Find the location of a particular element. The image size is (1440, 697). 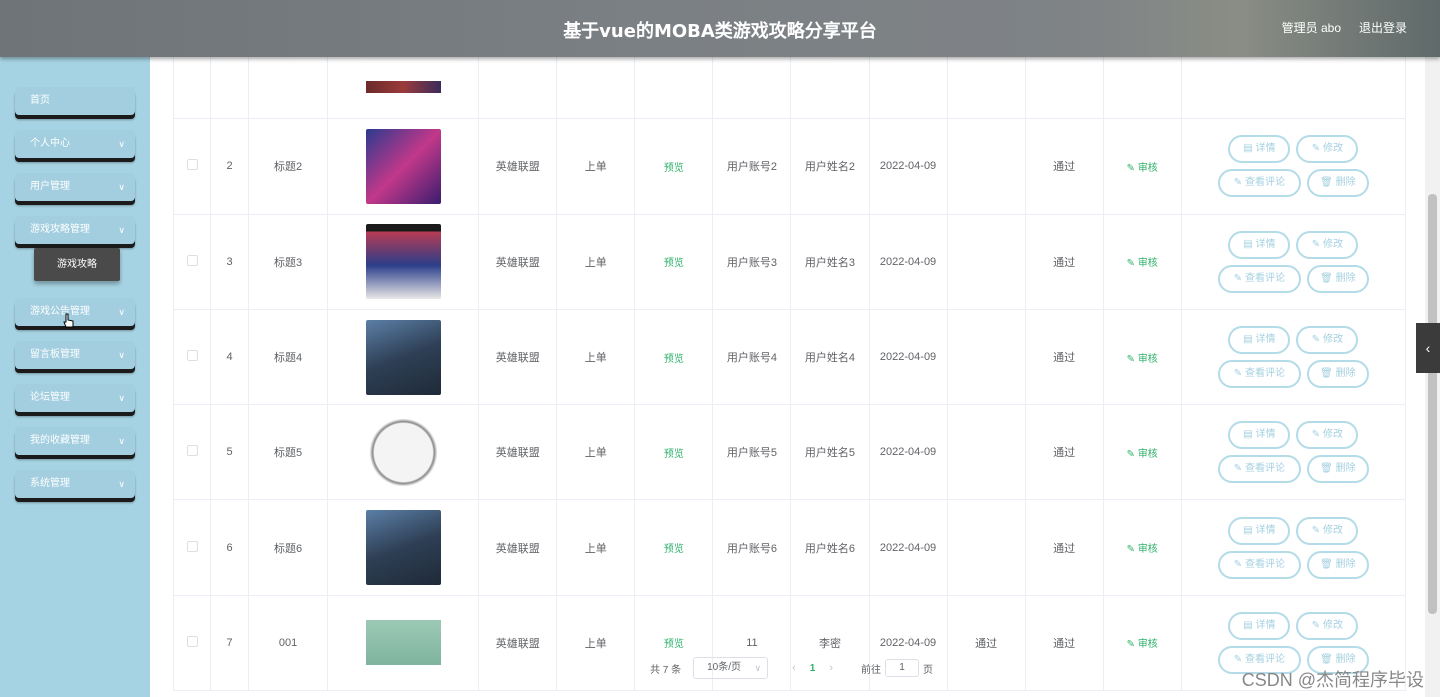

logout-link: 退出登录 is located at coordinates (1383, 27).